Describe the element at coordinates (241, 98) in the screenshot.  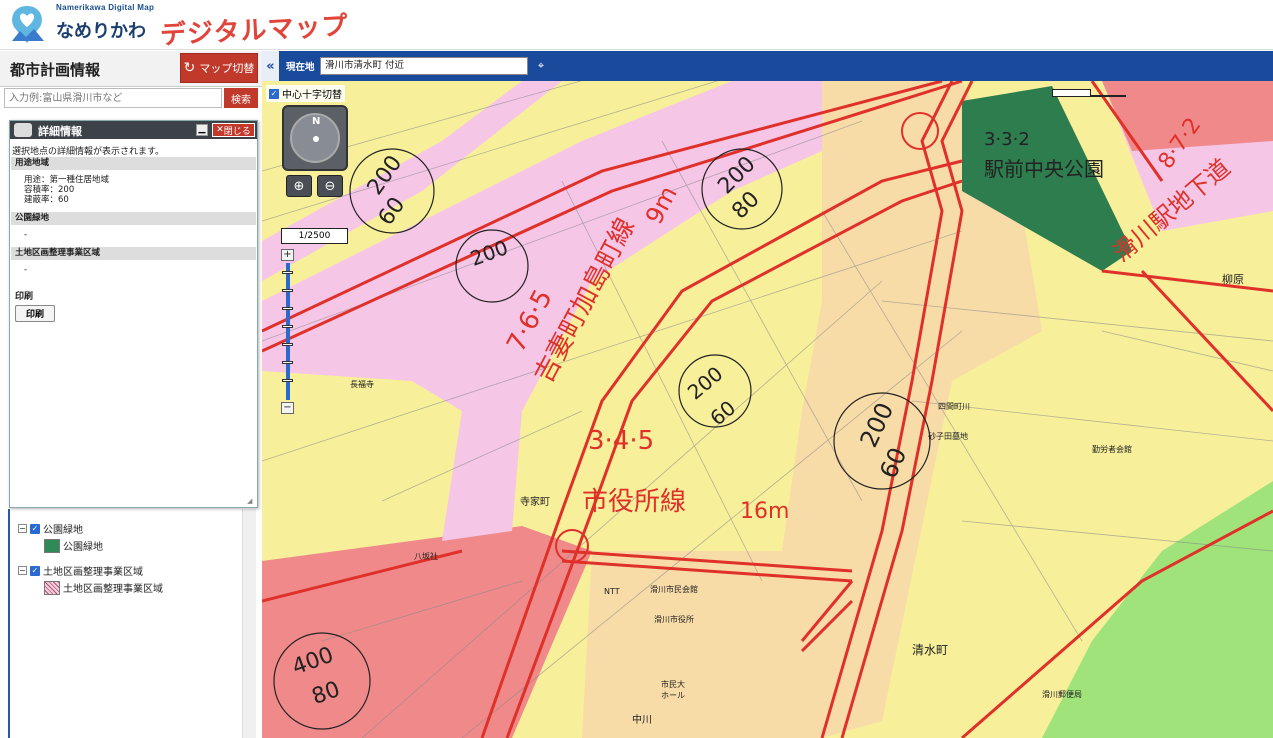
I see `search-button: 検索` at that location.